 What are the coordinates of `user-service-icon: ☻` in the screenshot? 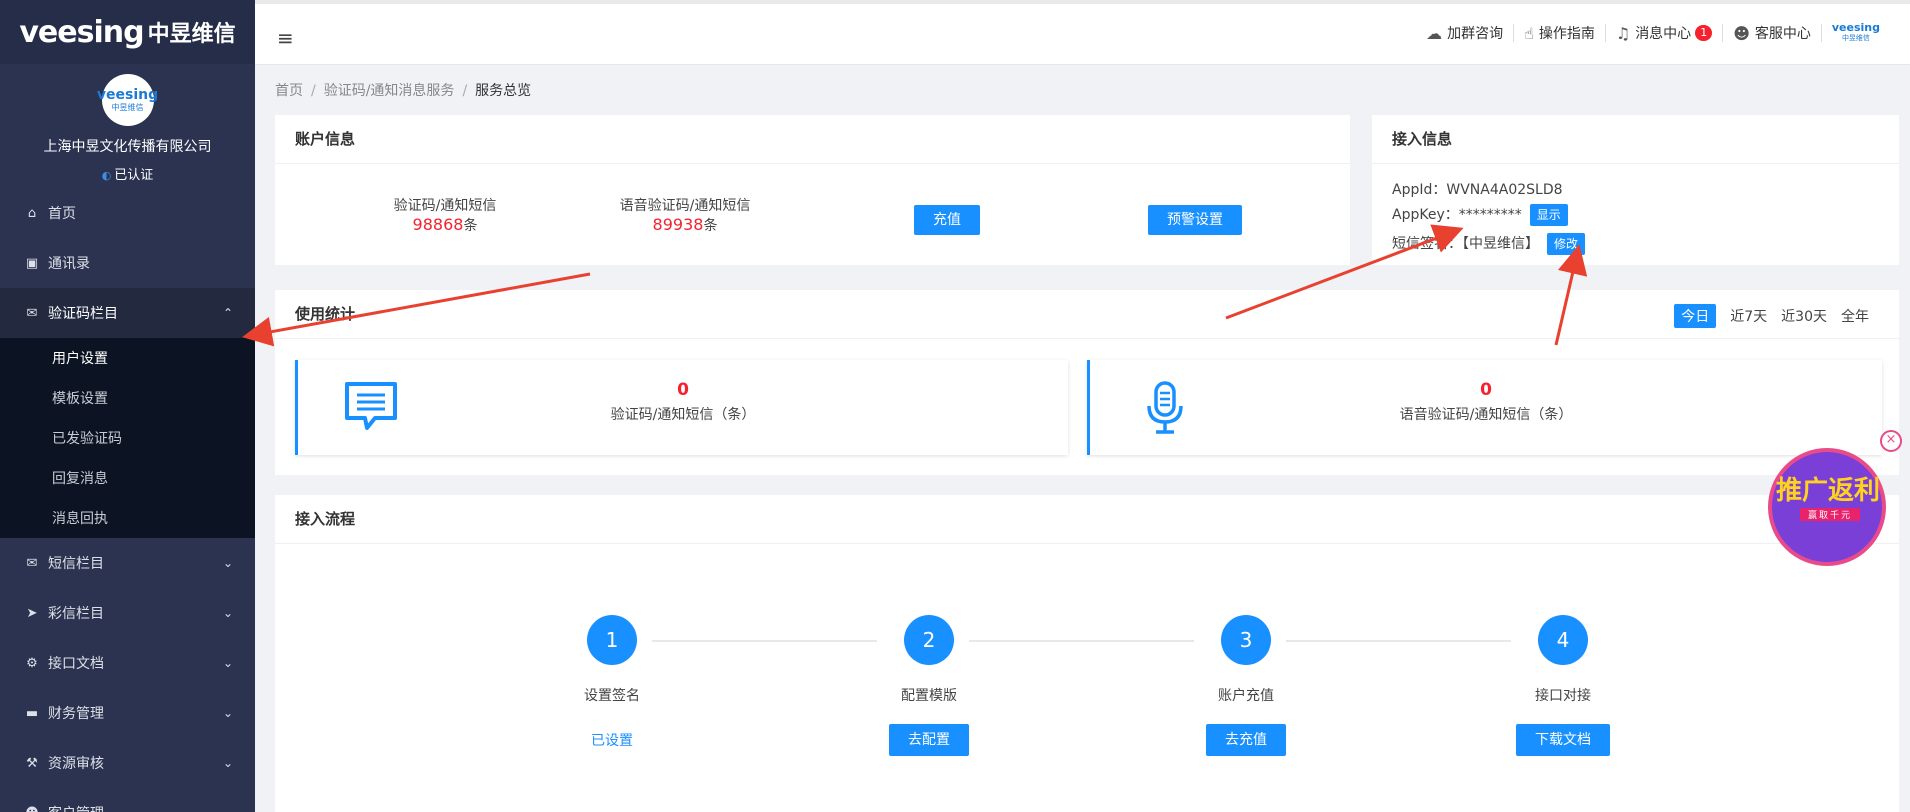 It's located at (1741, 33).